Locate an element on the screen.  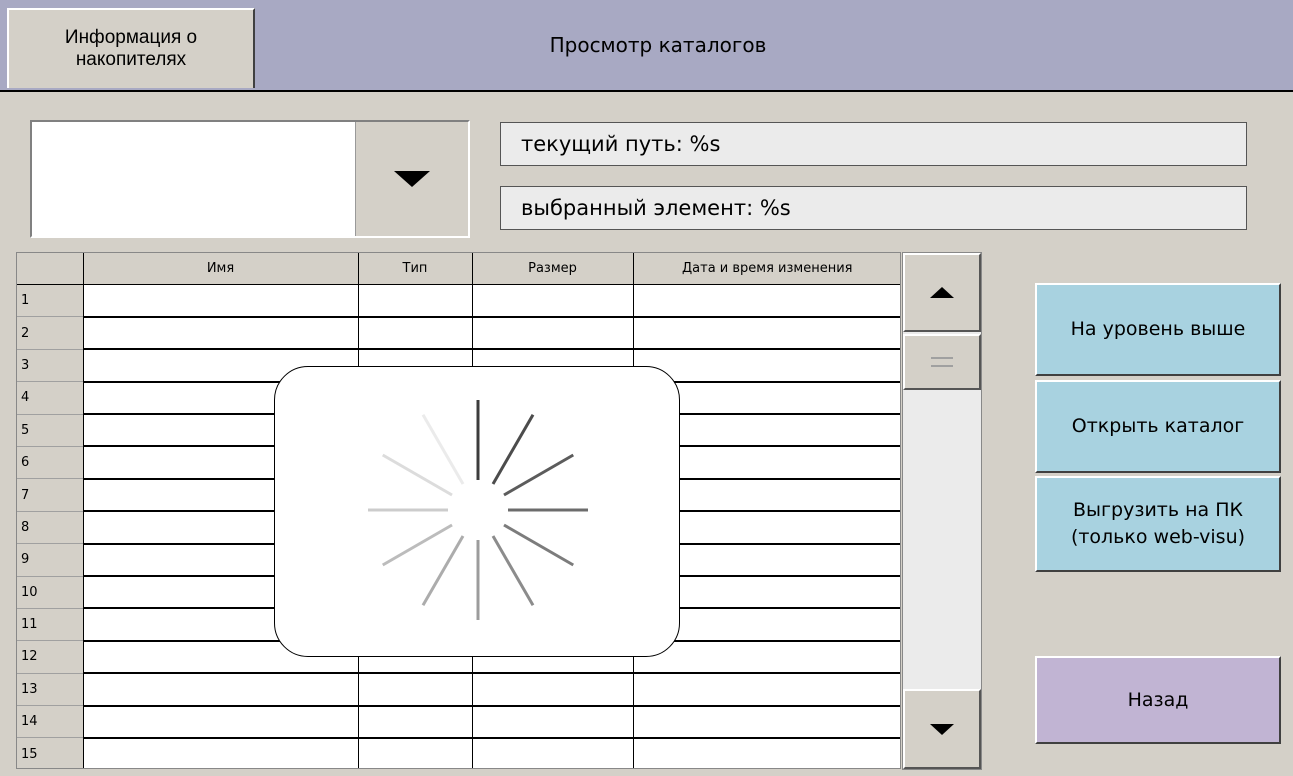
table-row: 2 is located at coordinates (458, 333).